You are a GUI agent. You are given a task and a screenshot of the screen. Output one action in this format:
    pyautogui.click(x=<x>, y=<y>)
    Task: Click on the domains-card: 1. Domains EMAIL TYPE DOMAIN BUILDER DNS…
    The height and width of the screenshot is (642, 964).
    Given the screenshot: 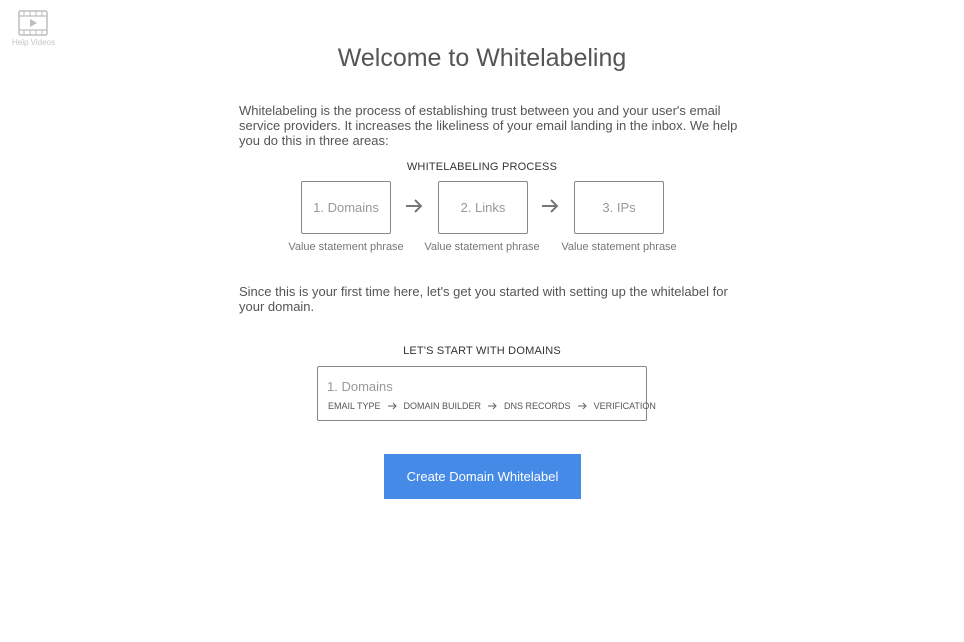 What is the action you would take?
    pyautogui.click(x=486, y=393)
    